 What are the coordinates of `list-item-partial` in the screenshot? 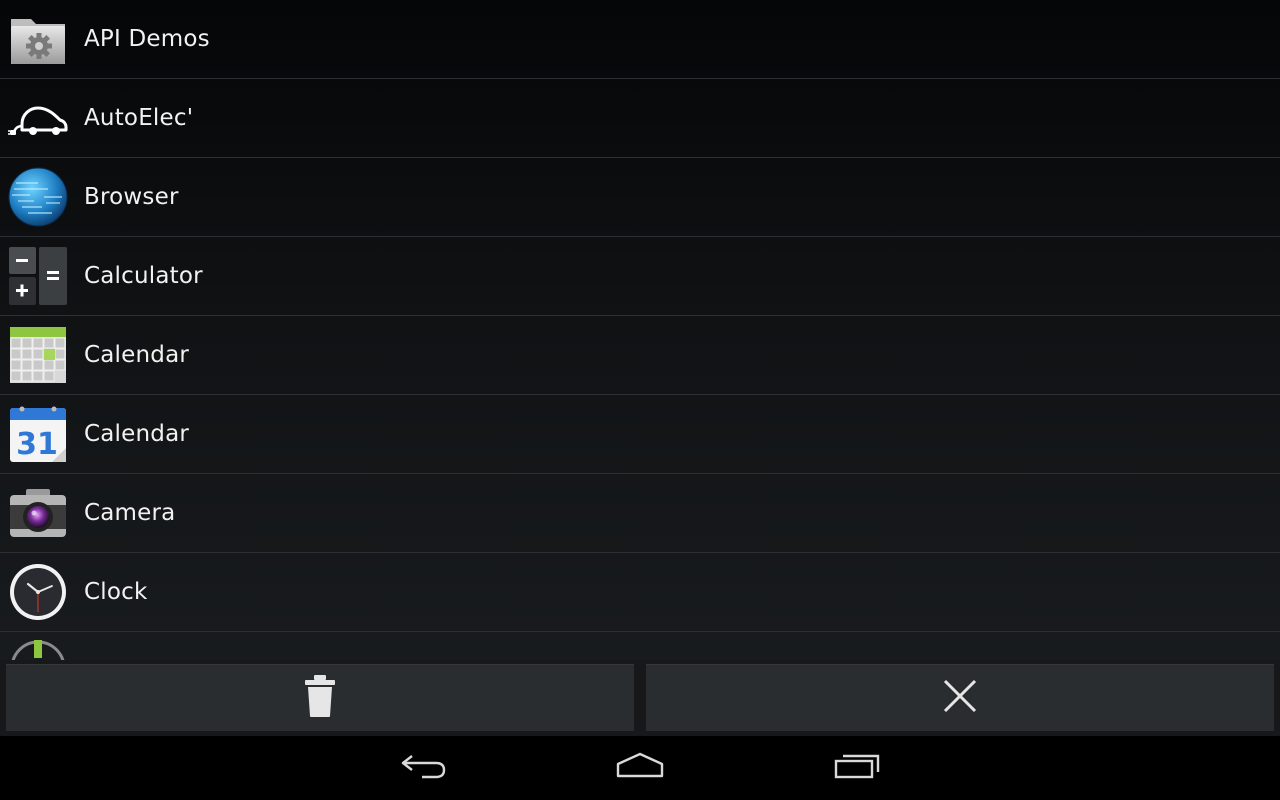 It's located at (640, 646).